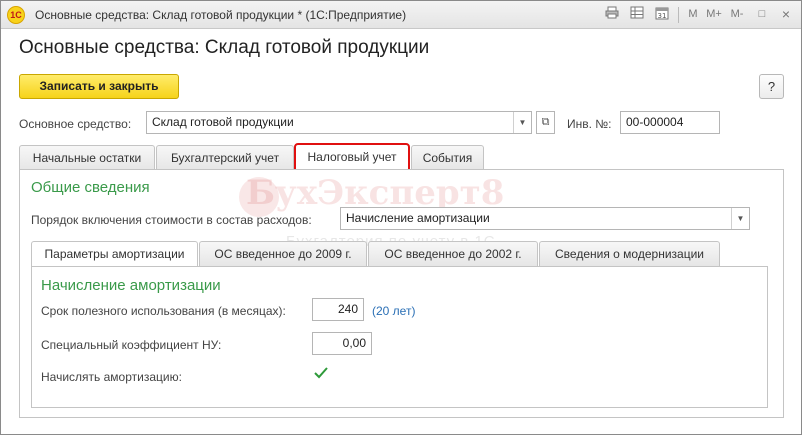 The width and height of the screenshot is (802, 435). I want to click on depreciation-section-title: Начисление амортизации, so click(131, 285).